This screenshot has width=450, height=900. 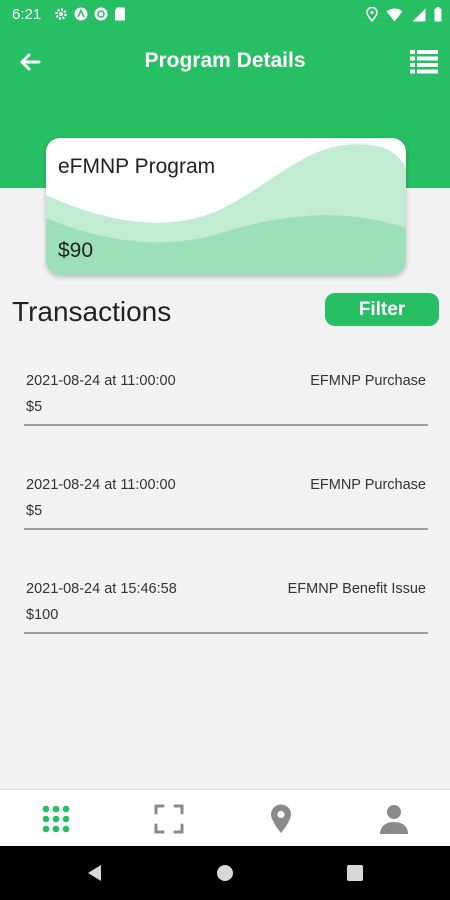 What do you see at coordinates (76, 250) in the screenshot?
I see `program-balance: $90` at bounding box center [76, 250].